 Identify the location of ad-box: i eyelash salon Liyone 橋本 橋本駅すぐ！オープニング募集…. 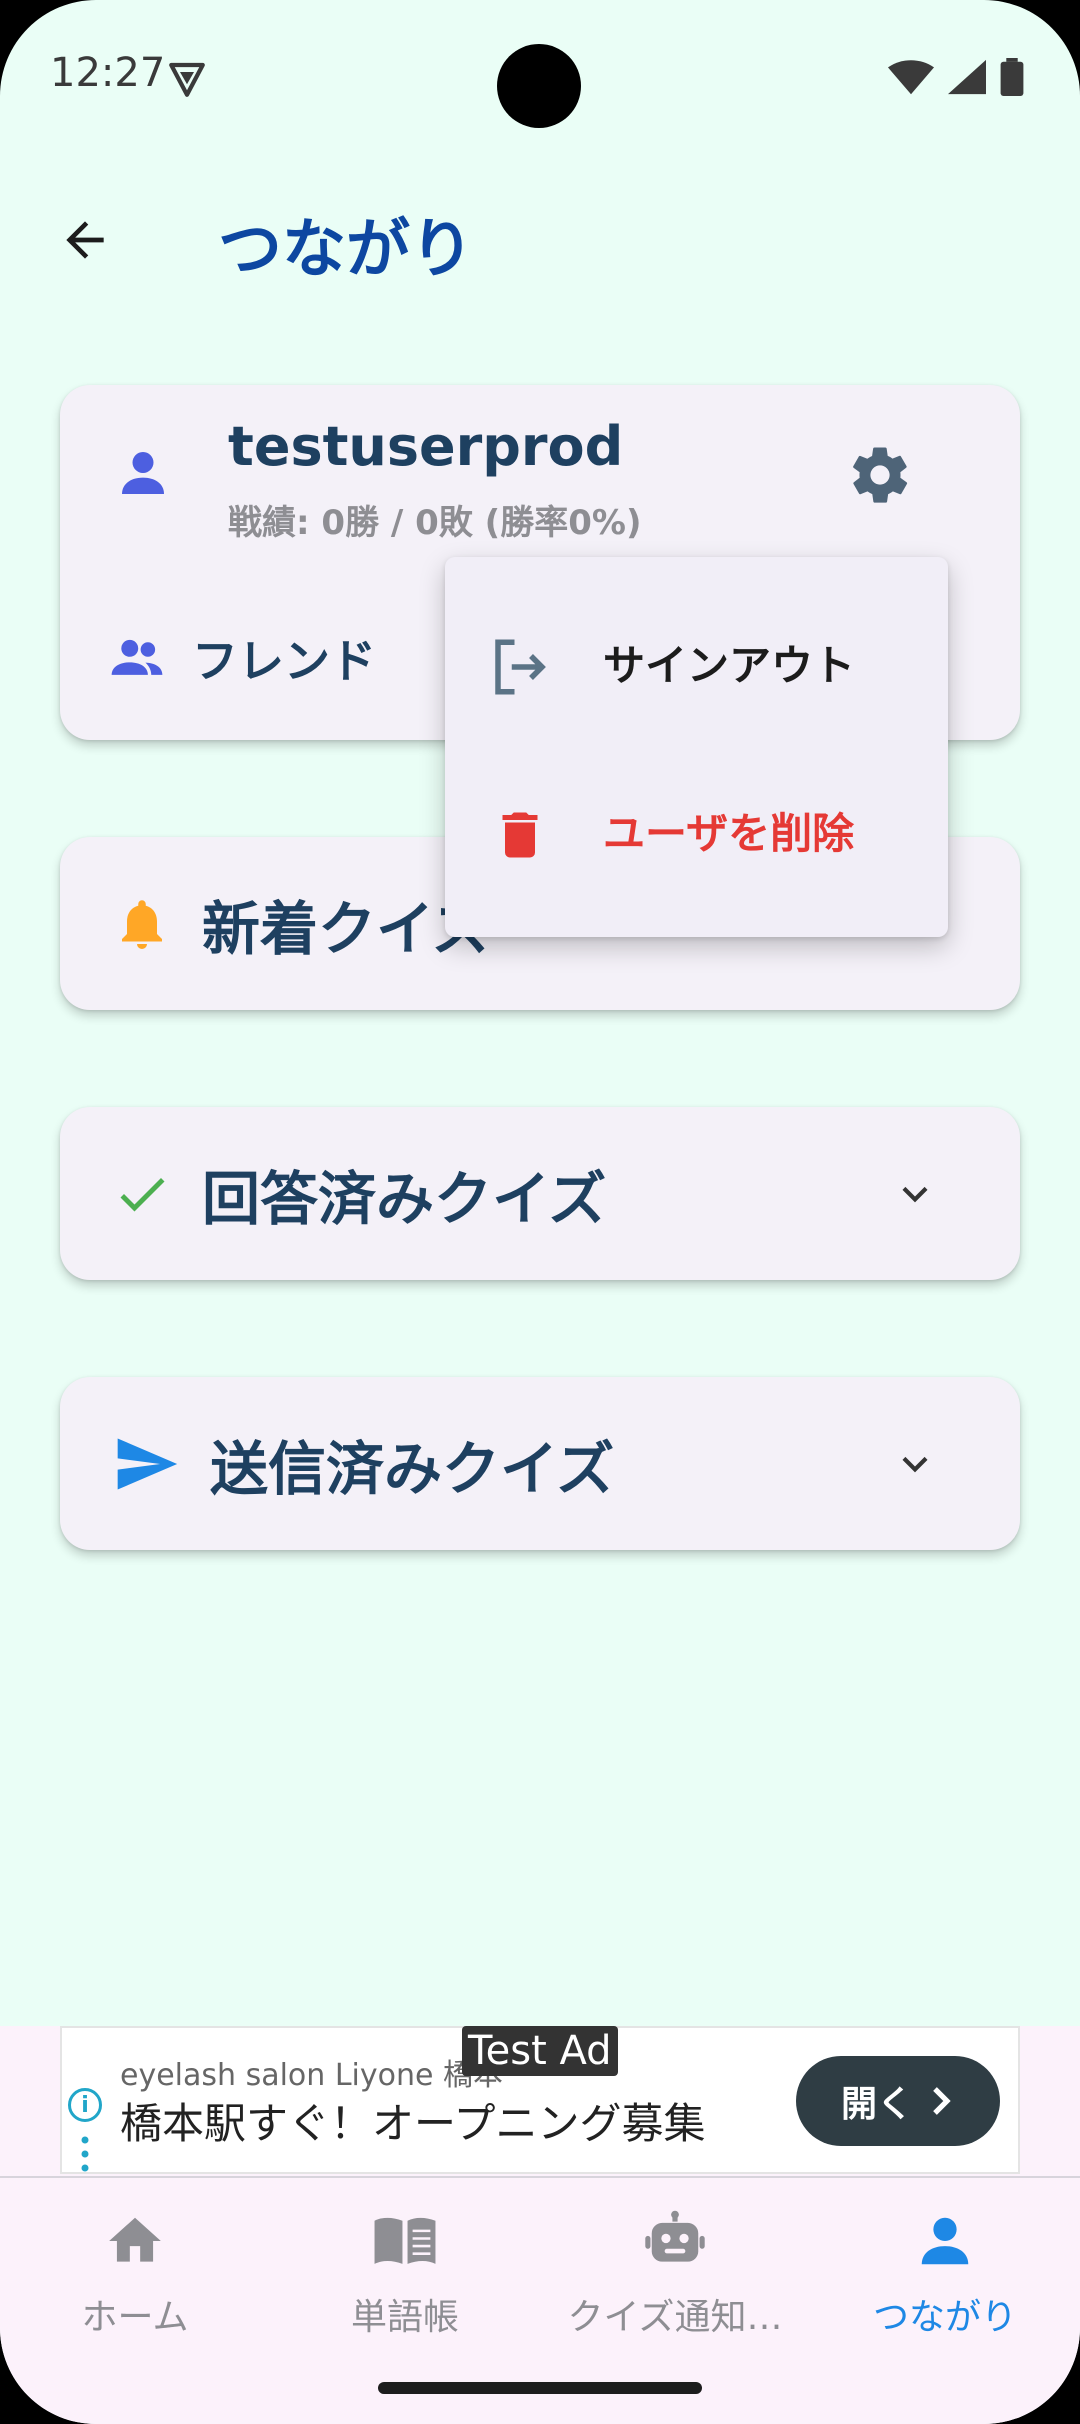
(540, 2100).